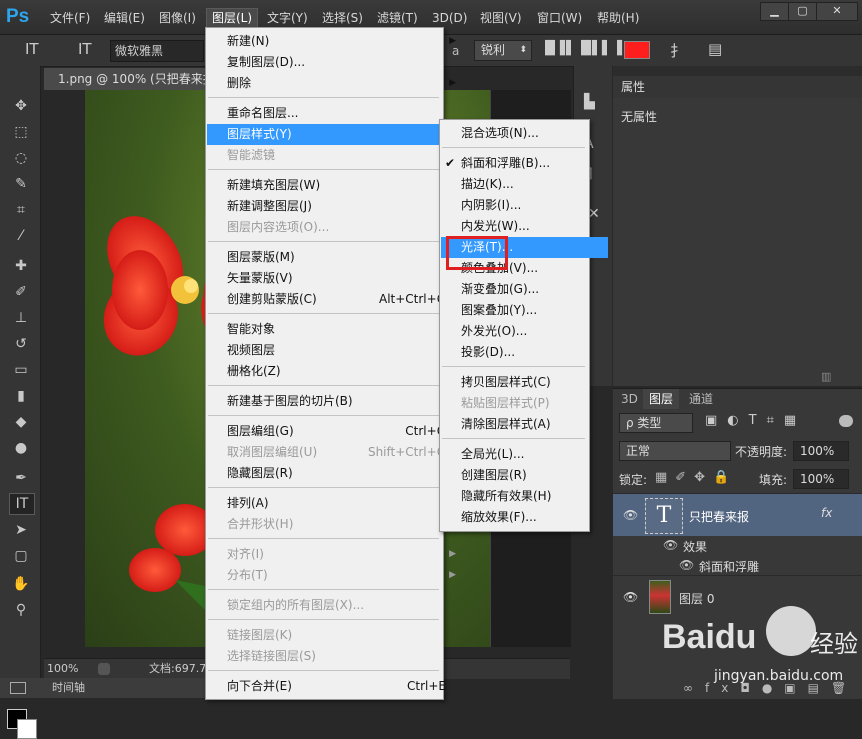  I want to click on lasso-tool-icon: ◌, so click(21, 158).